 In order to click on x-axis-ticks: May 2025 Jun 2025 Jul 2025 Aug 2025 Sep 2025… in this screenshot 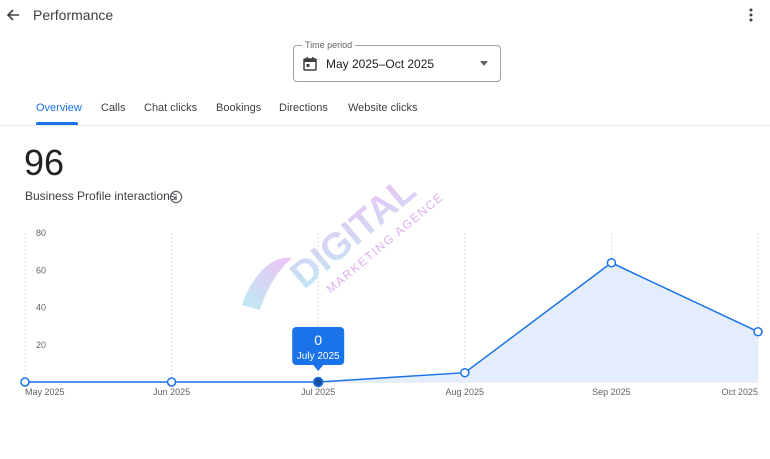, I will do `click(391, 392)`.